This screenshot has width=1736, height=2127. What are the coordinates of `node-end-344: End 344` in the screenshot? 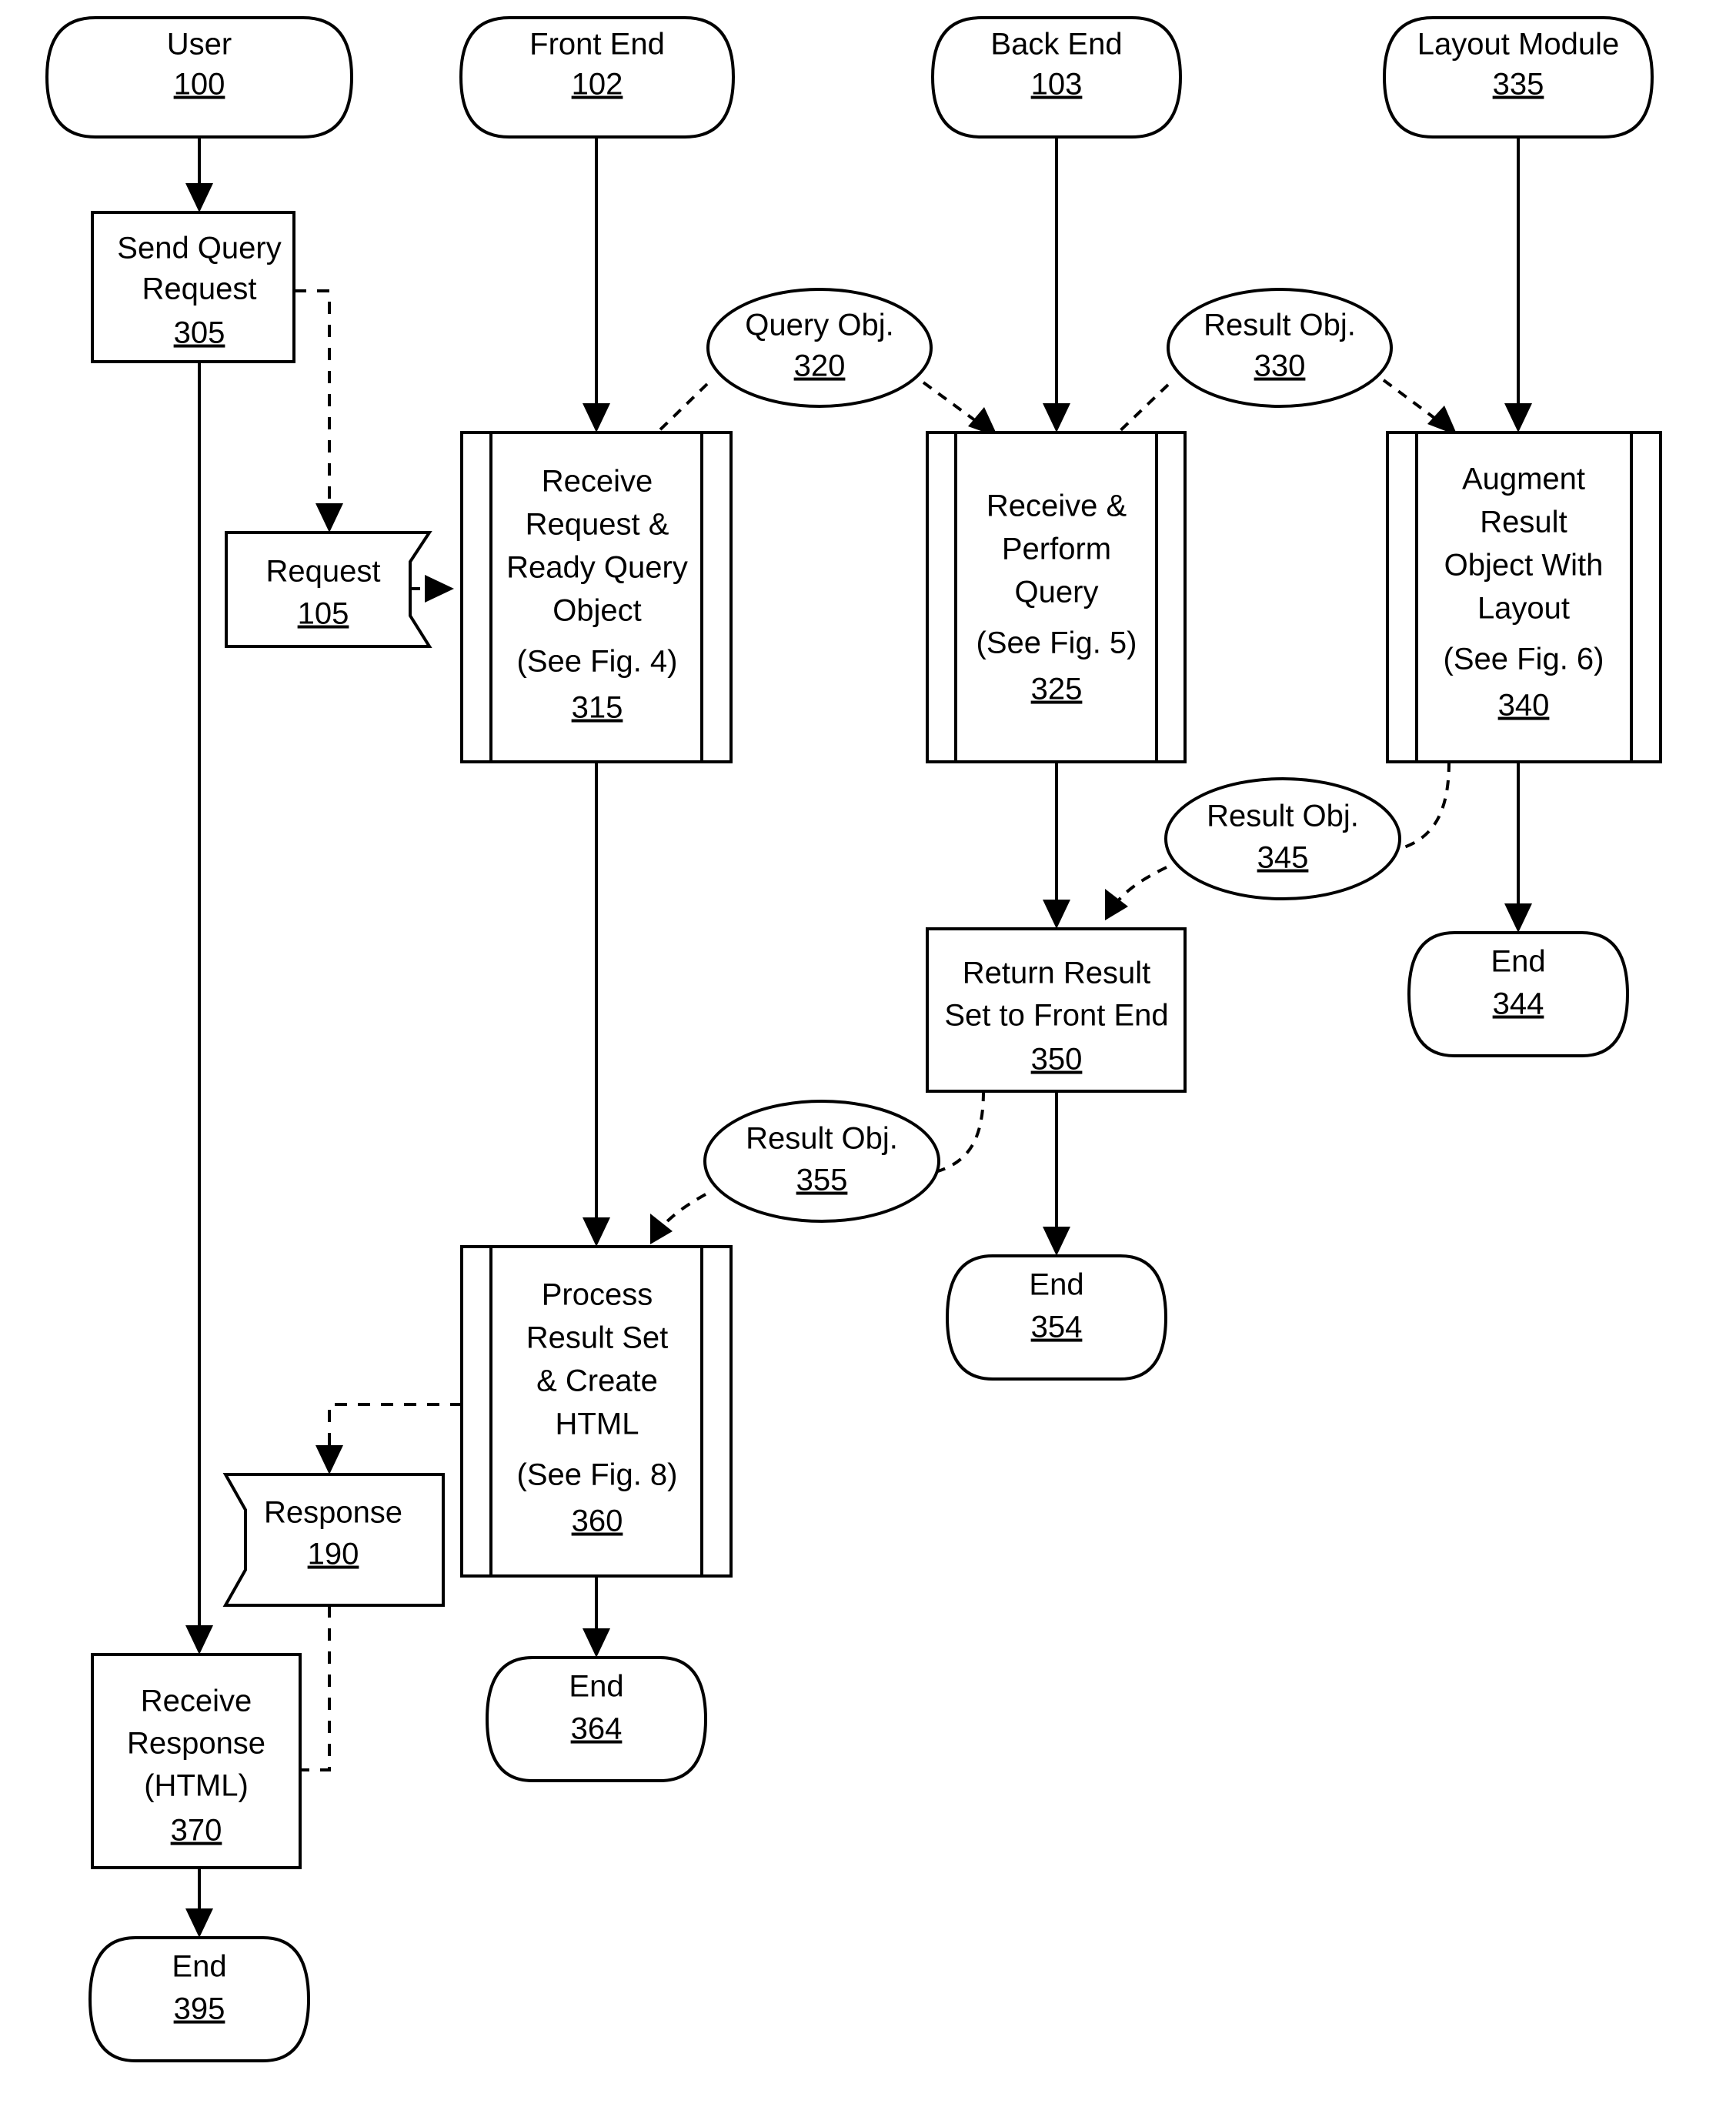 It's located at (1518, 994).